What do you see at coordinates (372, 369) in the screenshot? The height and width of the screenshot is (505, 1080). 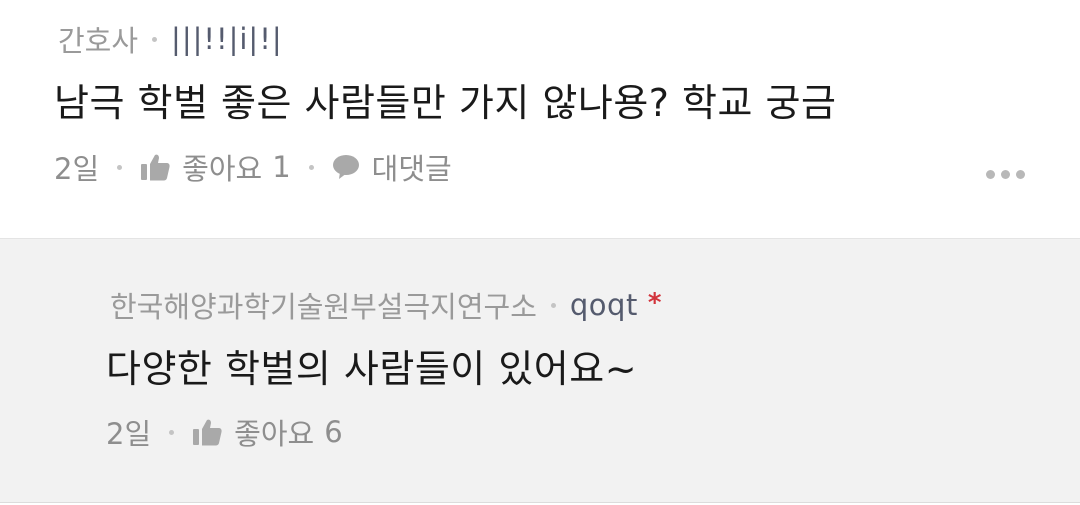 I see `reply-text: 다양한 학벌의 사람들이 있어요~` at bounding box center [372, 369].